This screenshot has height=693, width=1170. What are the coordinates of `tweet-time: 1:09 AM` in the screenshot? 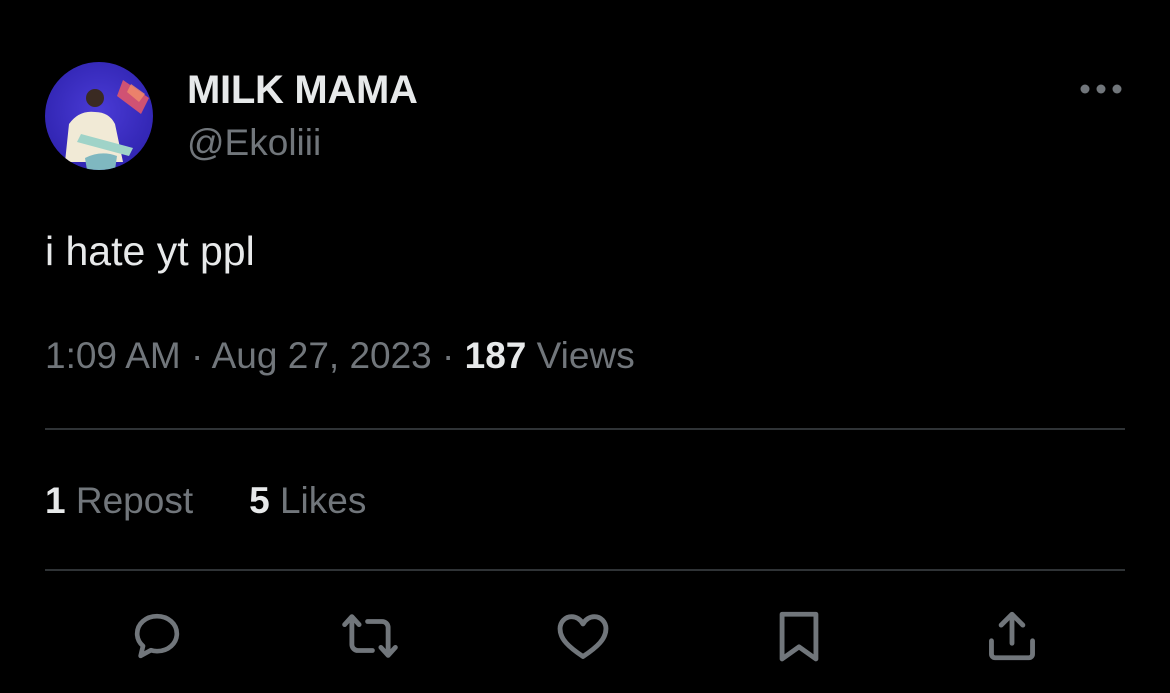 It's located at (113, 355).